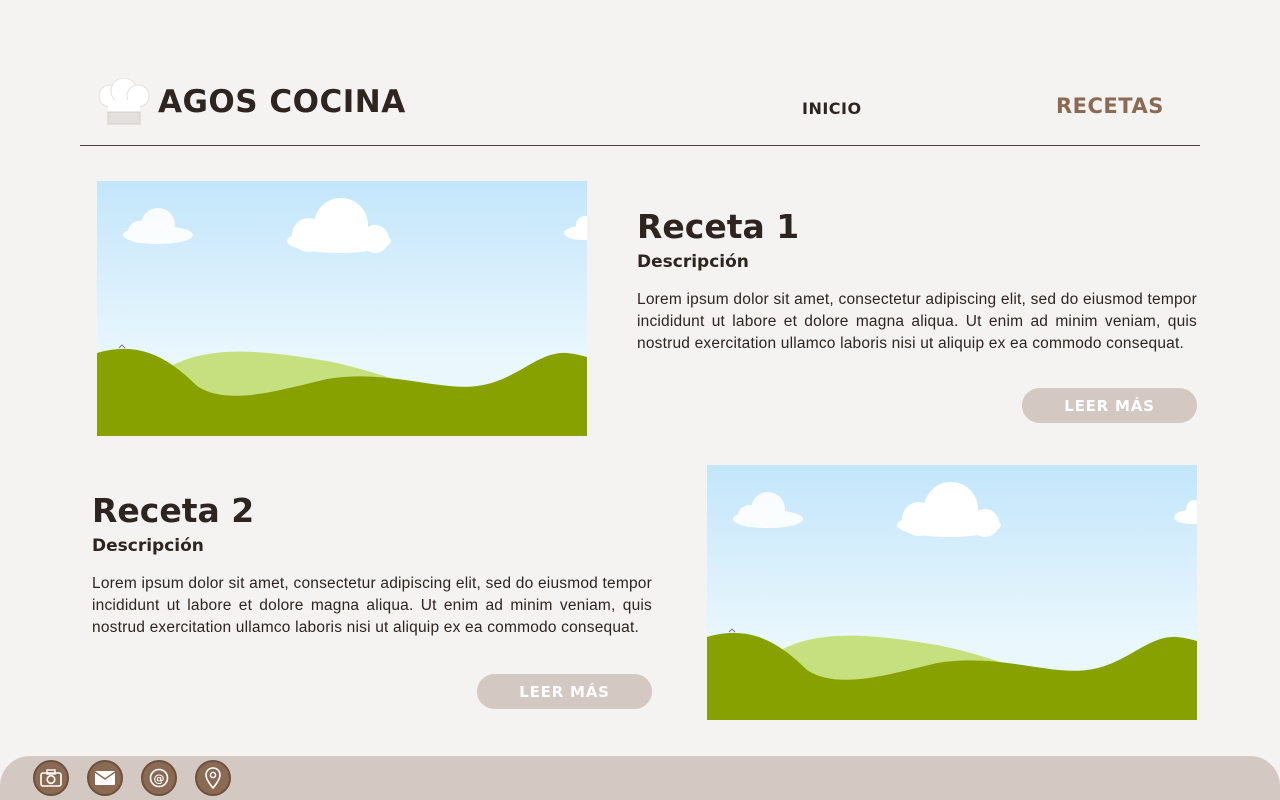 Image resolution: width=1280 pixels, height=800 pixels. Describe the element at coordinates (282, 102) in the screenshot. I see `site-brand: AGOS COCINA` at that location.